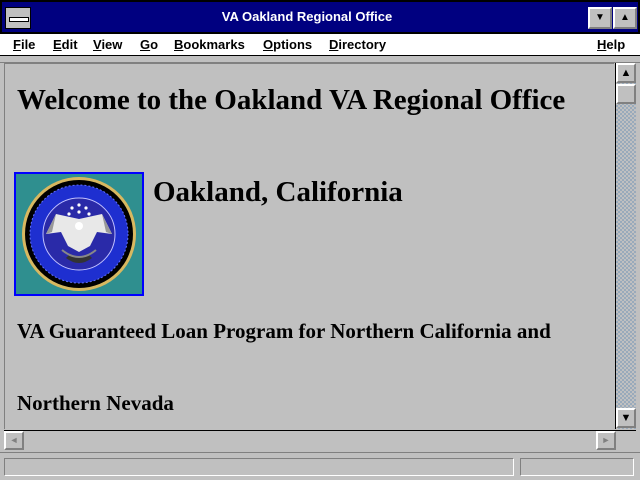 The image size is (640, 480). What do you see at coordinates (625, 18) in the screenshot?
I see `maximize-button: ▲` at bounding box center [625, 18].